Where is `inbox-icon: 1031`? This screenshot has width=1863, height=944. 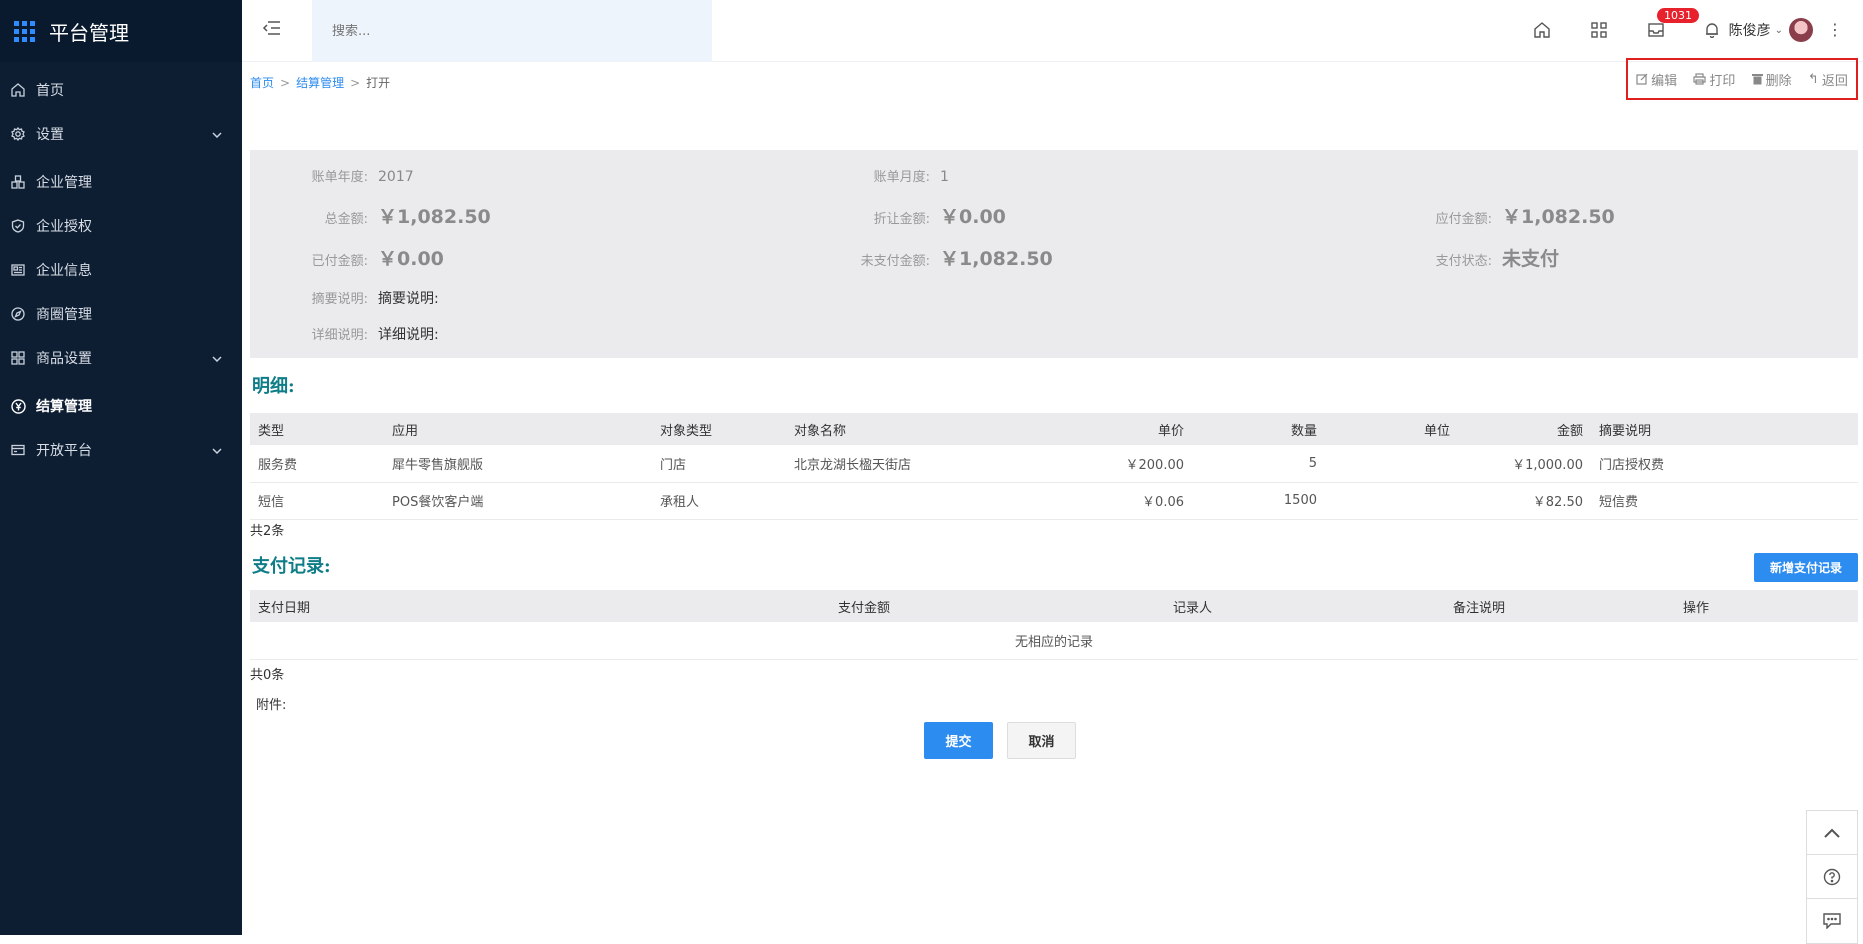
inbox-icon: 1031 is located at coordinates (1672, 24).